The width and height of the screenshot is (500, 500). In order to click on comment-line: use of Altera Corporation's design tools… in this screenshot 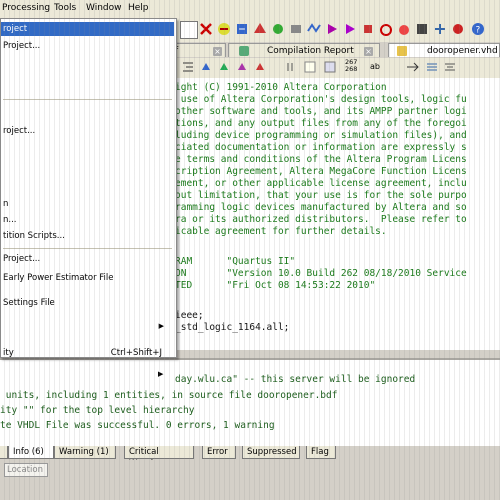, I will do `click(321, 99)`.